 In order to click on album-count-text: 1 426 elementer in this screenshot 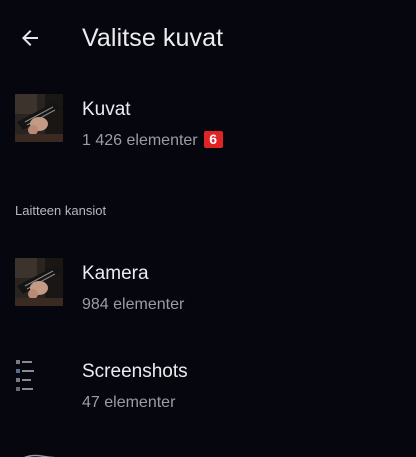, I will do `click(140, 140)`.